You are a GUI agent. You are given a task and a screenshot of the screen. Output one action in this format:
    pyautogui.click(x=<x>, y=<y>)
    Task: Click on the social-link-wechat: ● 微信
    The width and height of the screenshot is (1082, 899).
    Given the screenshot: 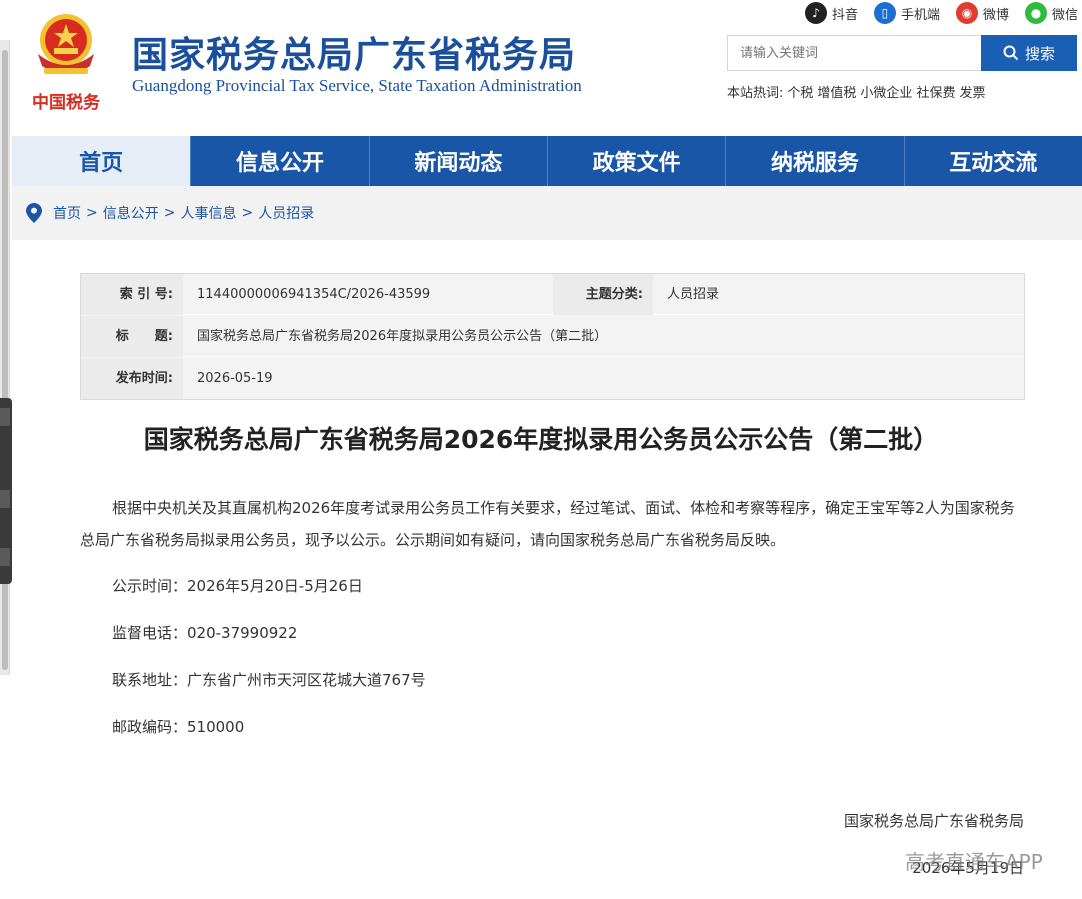 What is the action you would take?
    pyautogui.click(x=1051, y=13)
    